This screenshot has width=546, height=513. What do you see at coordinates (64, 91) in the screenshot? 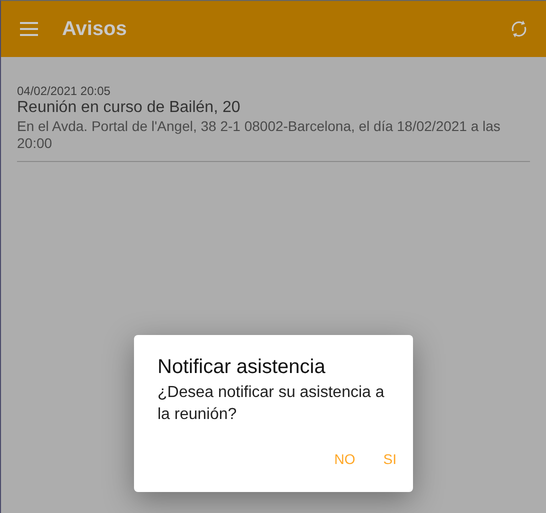
I see `notice-date: 04/02/2021 20:05` at bounding box center [64, 91].